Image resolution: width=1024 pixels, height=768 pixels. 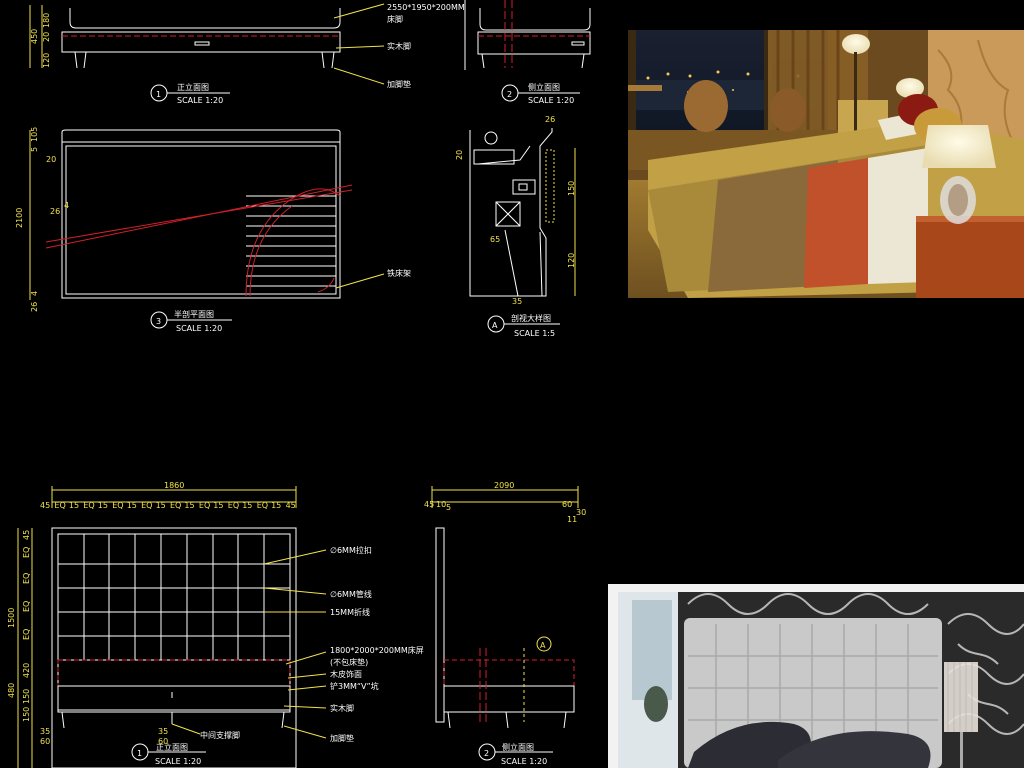 What do you see at coordinates (429, 504) in the screenshot?
I see `side-dim-45: 45` at bounding box center [429, 504].